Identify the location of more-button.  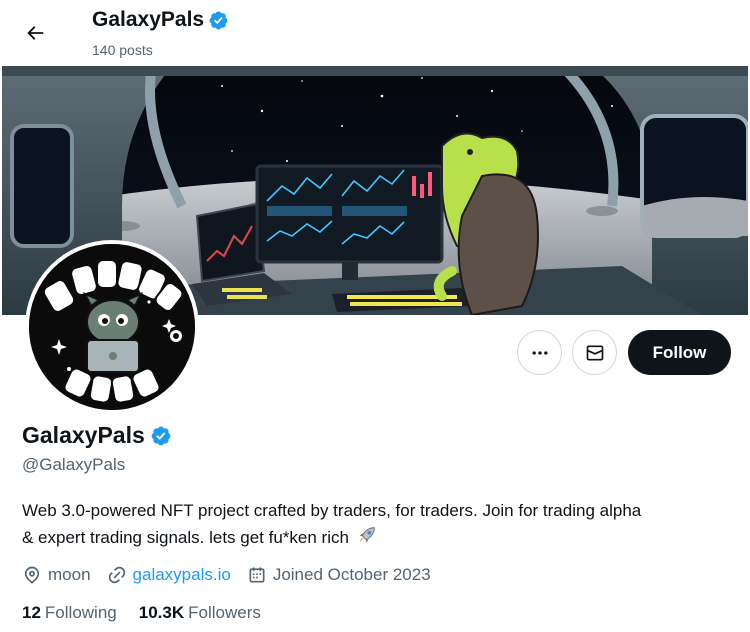
(539, 352).